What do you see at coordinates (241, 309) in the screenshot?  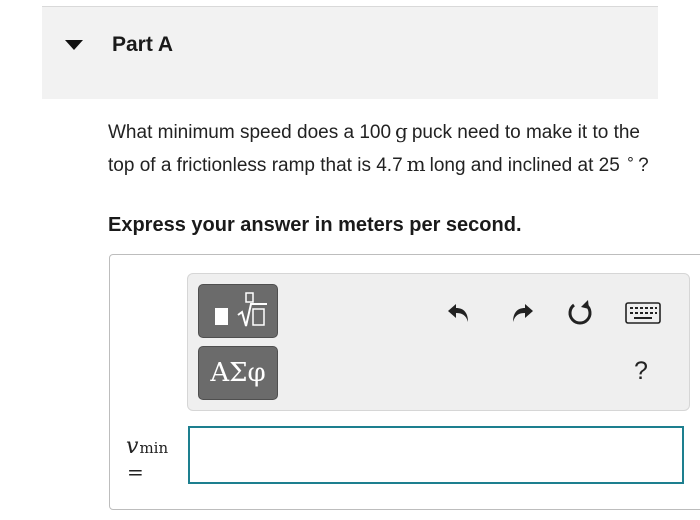 I see `templates-sqrt-icon` at bounding box center [241, 309].